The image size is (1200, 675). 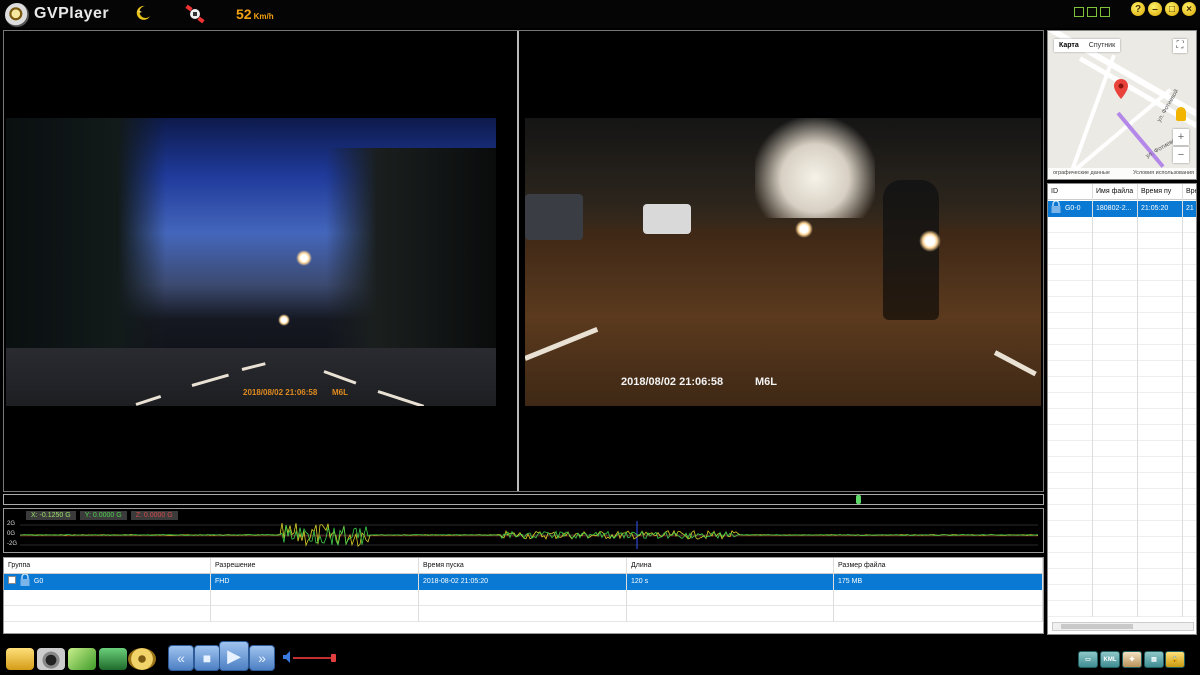 I want to click on horizontal-scrollbar, so click(x=1123, y=626).